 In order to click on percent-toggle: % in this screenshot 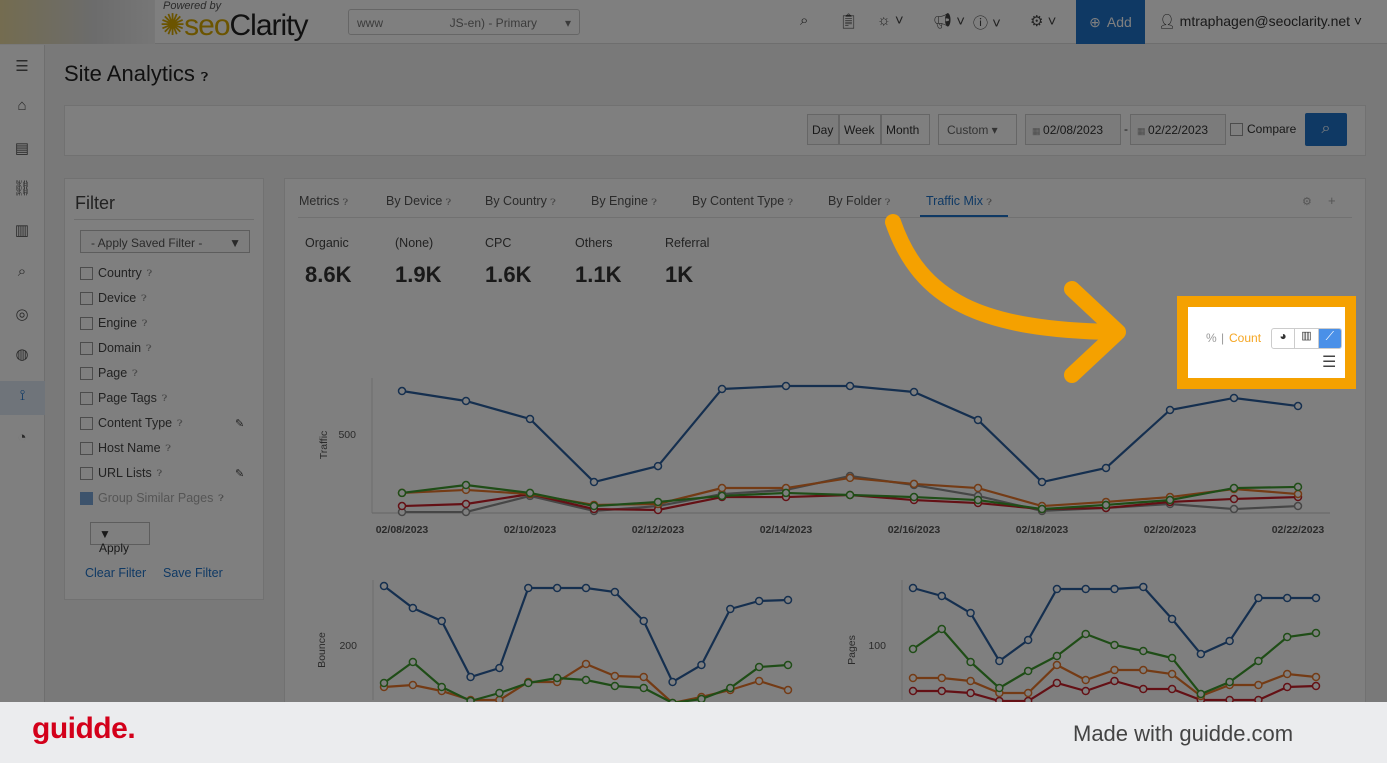, I will do `click(1211, 338)`.